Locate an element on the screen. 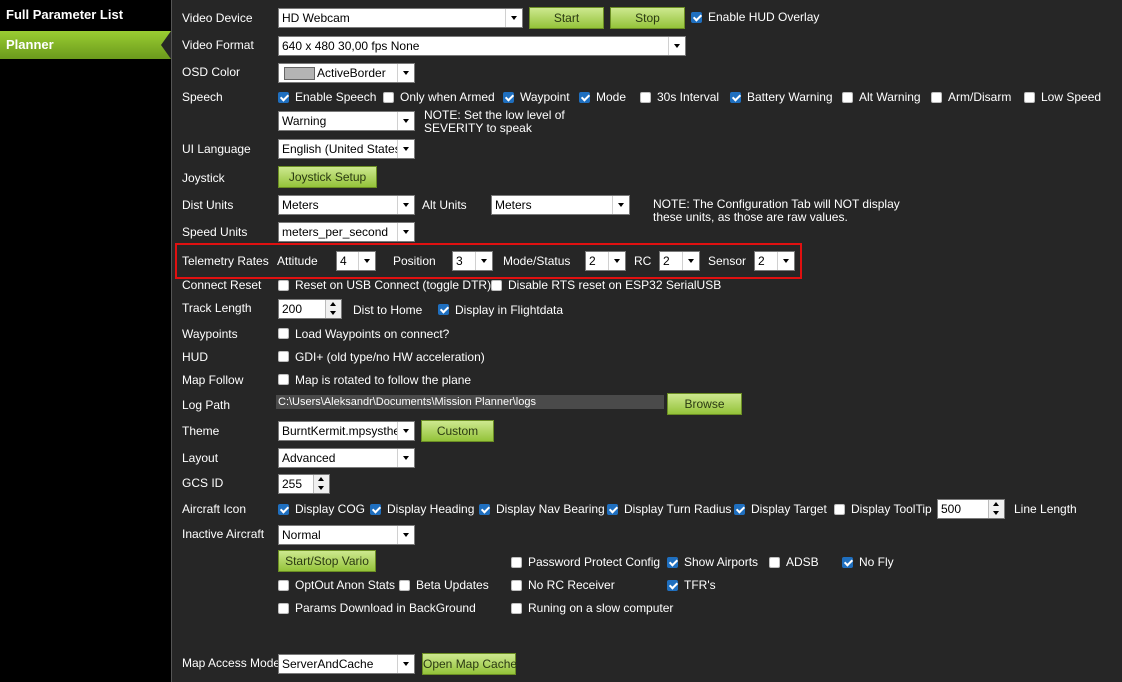 Image resolution: width=1122 pixels, height=682 pixels. log-path-label: Log Path is located at coordinates (206, 405).